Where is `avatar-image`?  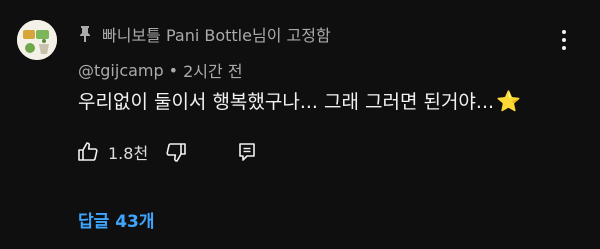 avatar-image is located at coordinates (37, 40).